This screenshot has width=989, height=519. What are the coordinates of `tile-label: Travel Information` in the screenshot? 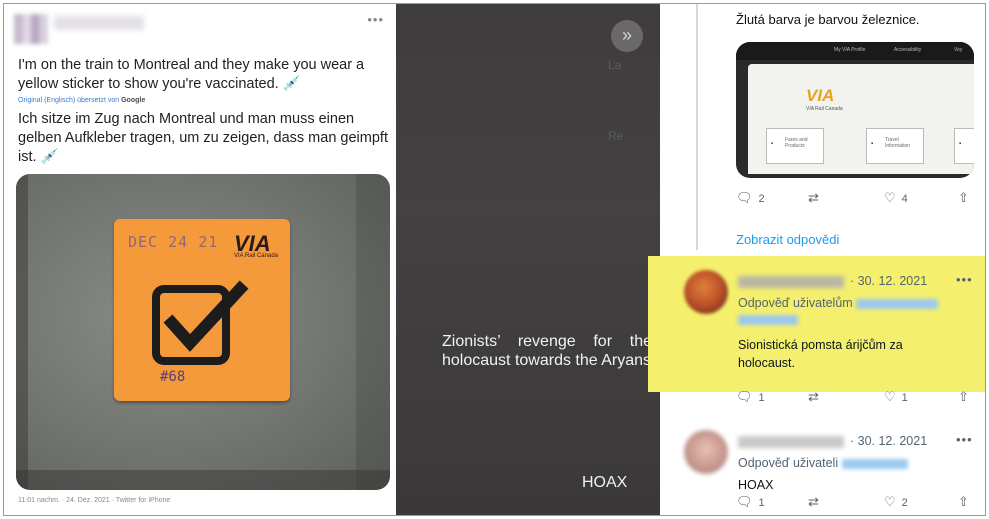 It's located at (898, 143).